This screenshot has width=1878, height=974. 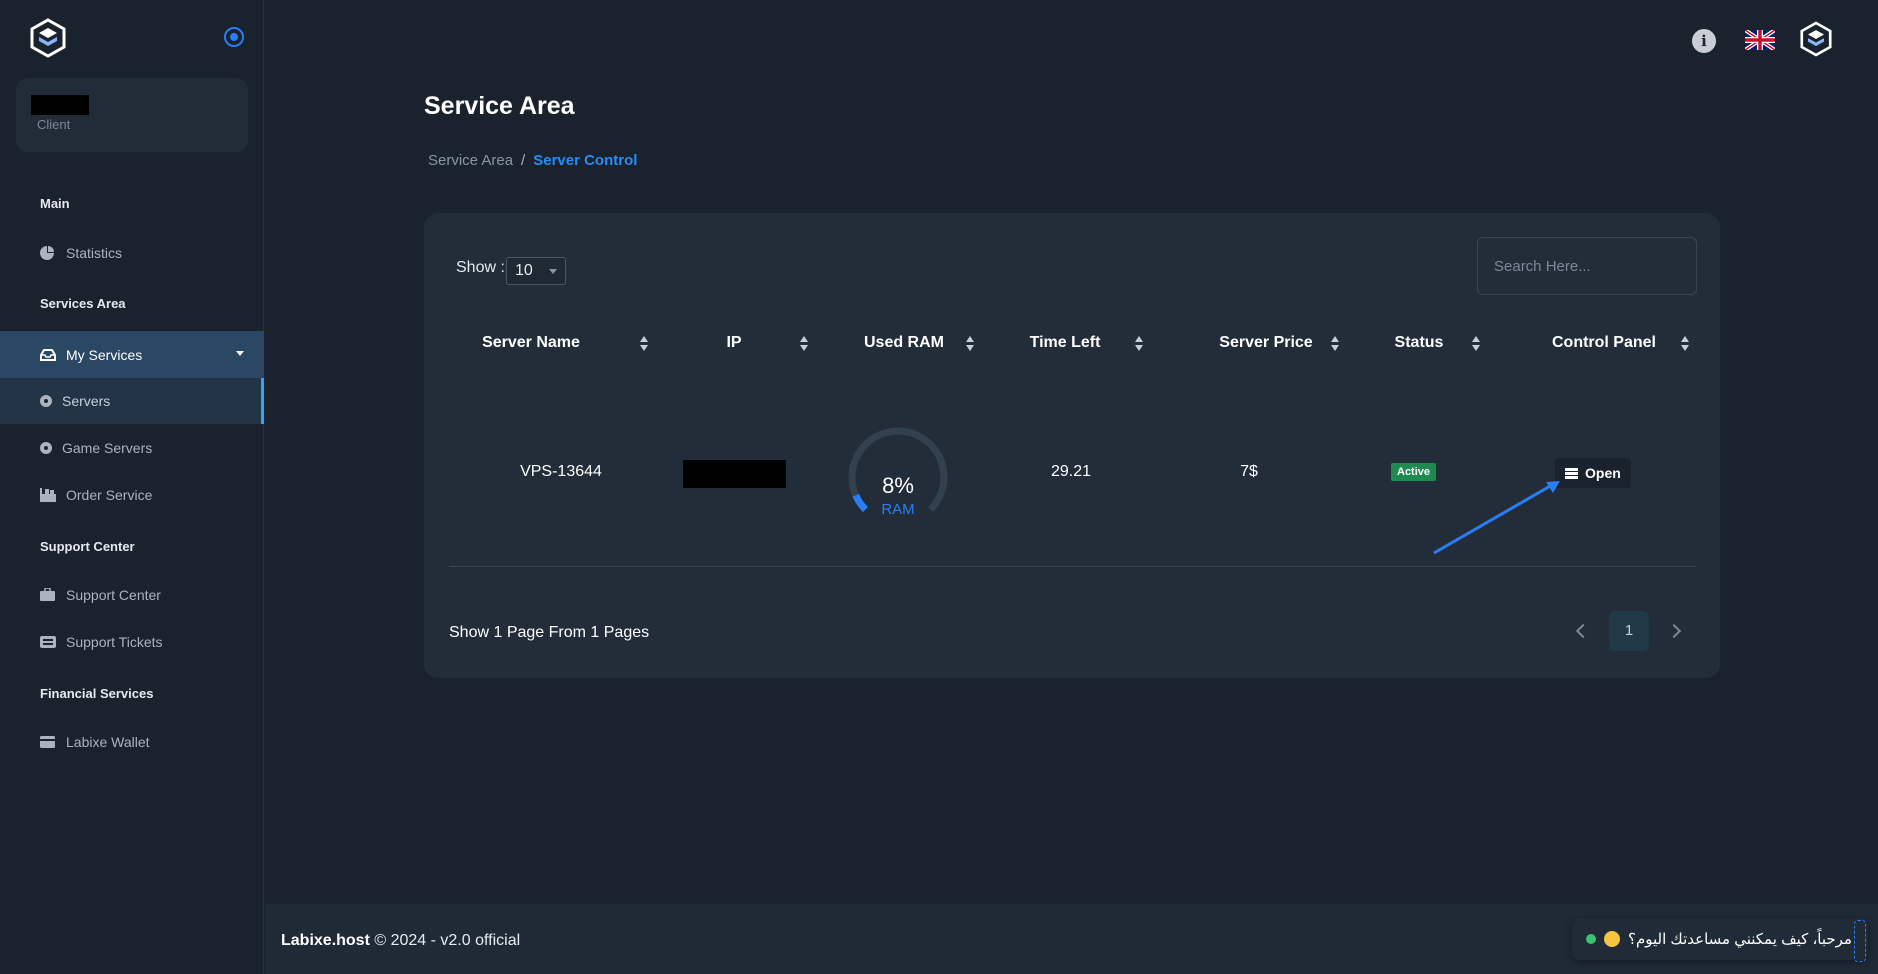 What do you see at coordinates (1760, 40) in the screenshot?
I see `uk-flag-icon` at bounding box center [1760, 40].